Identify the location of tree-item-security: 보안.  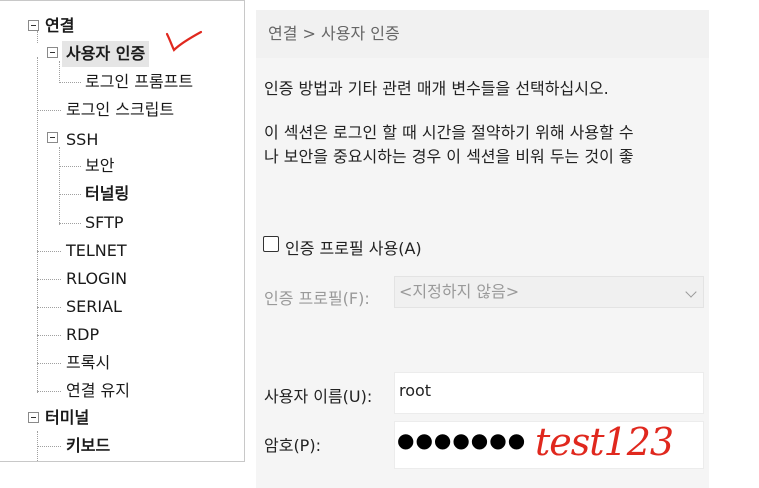
(99, 166).